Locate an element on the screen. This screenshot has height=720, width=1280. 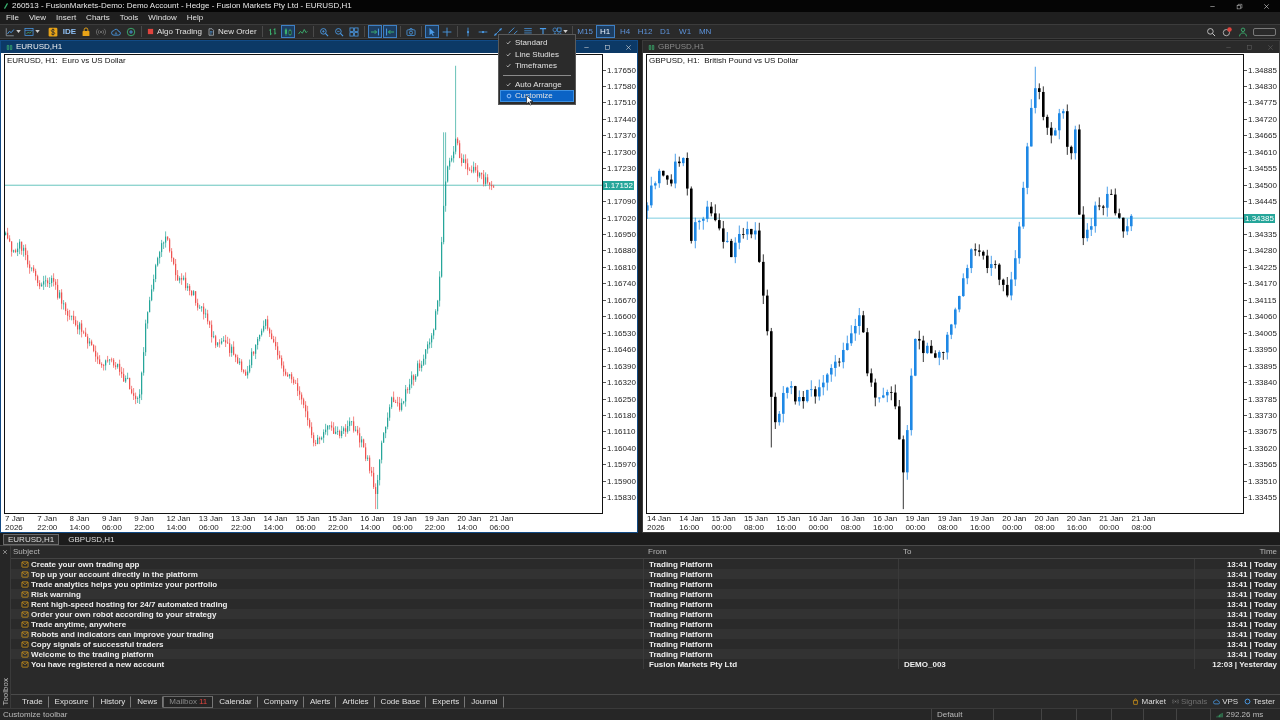
column-header: Time is located at coordinates (1268, 552).